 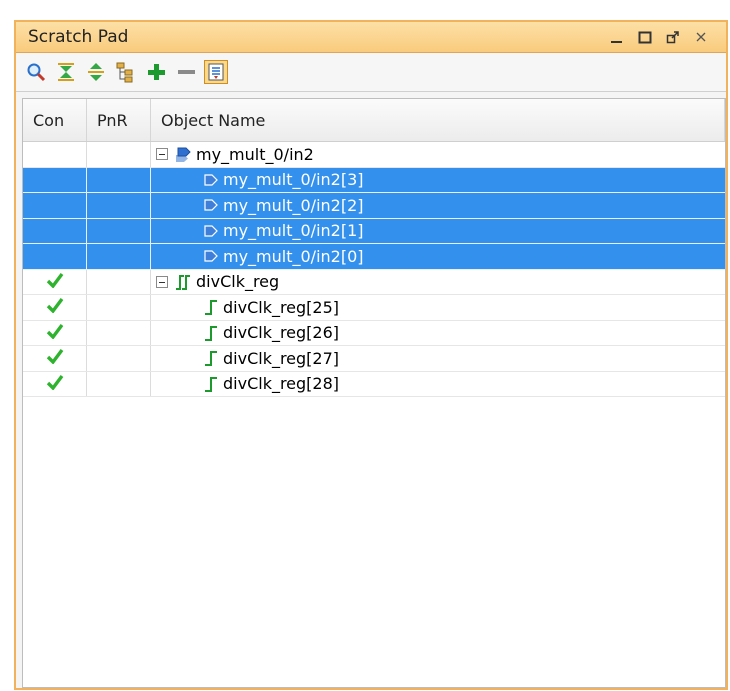 What do you see at coordinates (281, 358) in the screenshot?
I see `object-name: divClk_reg[27]` at bounding box center [281, 358].